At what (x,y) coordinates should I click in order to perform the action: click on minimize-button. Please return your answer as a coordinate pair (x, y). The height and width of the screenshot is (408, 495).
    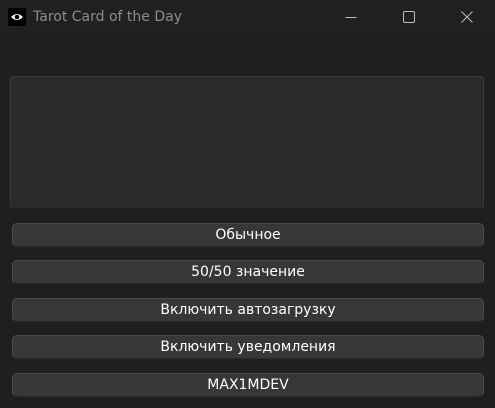
    Looking at the image, I should click on (350, 17).